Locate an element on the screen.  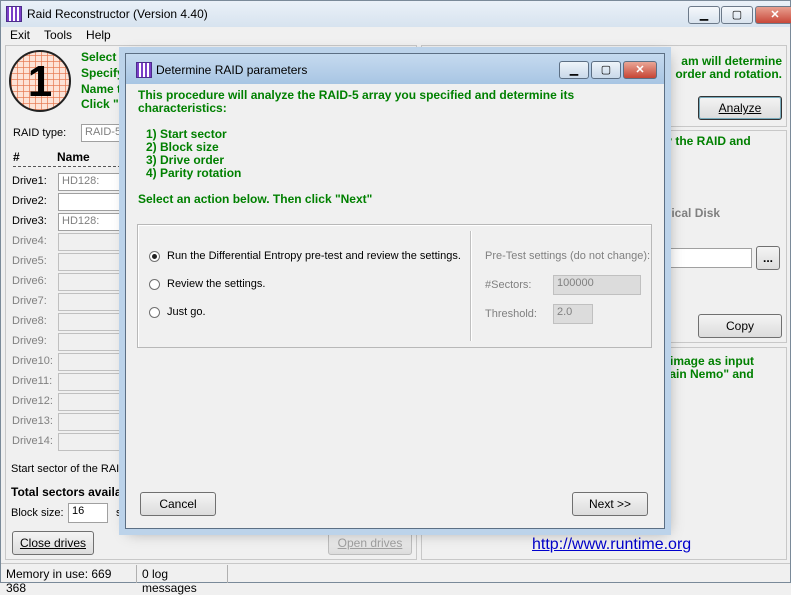
minimize-button: ▁ is located at coordinates (704, 15).